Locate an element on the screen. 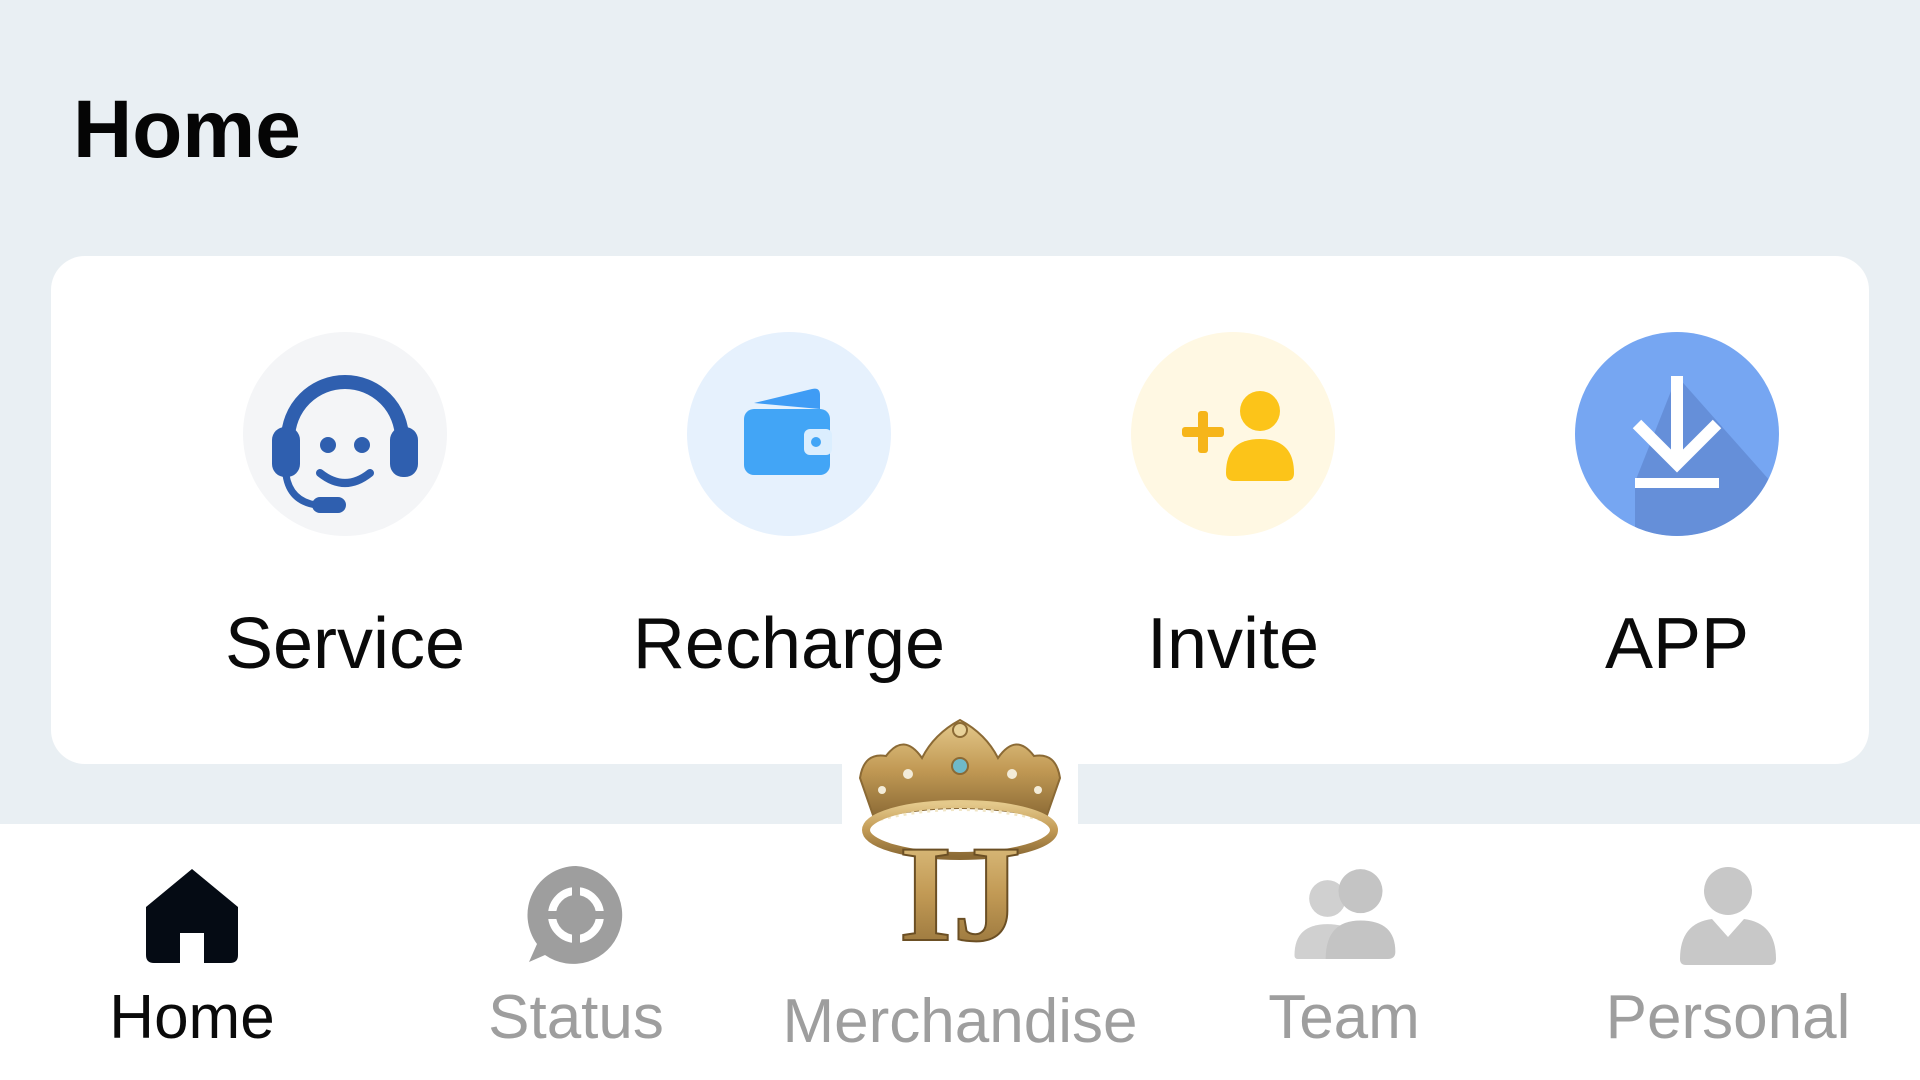 The width and height of the screenshot is (1920, 1080). invite-button: Invite is located at coordinates (1233, 508).